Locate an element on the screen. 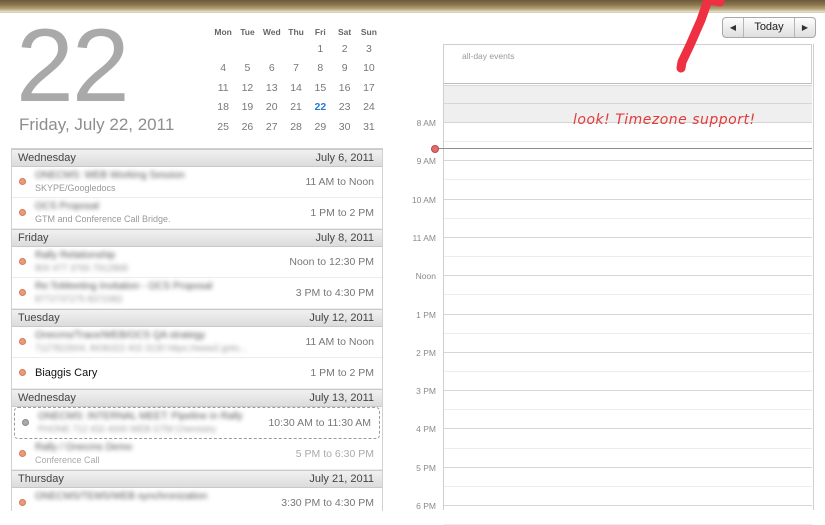 This screenshot has height=525, width=825. agenda-date: July 21, 2011 is located at coordinates (341, 479).